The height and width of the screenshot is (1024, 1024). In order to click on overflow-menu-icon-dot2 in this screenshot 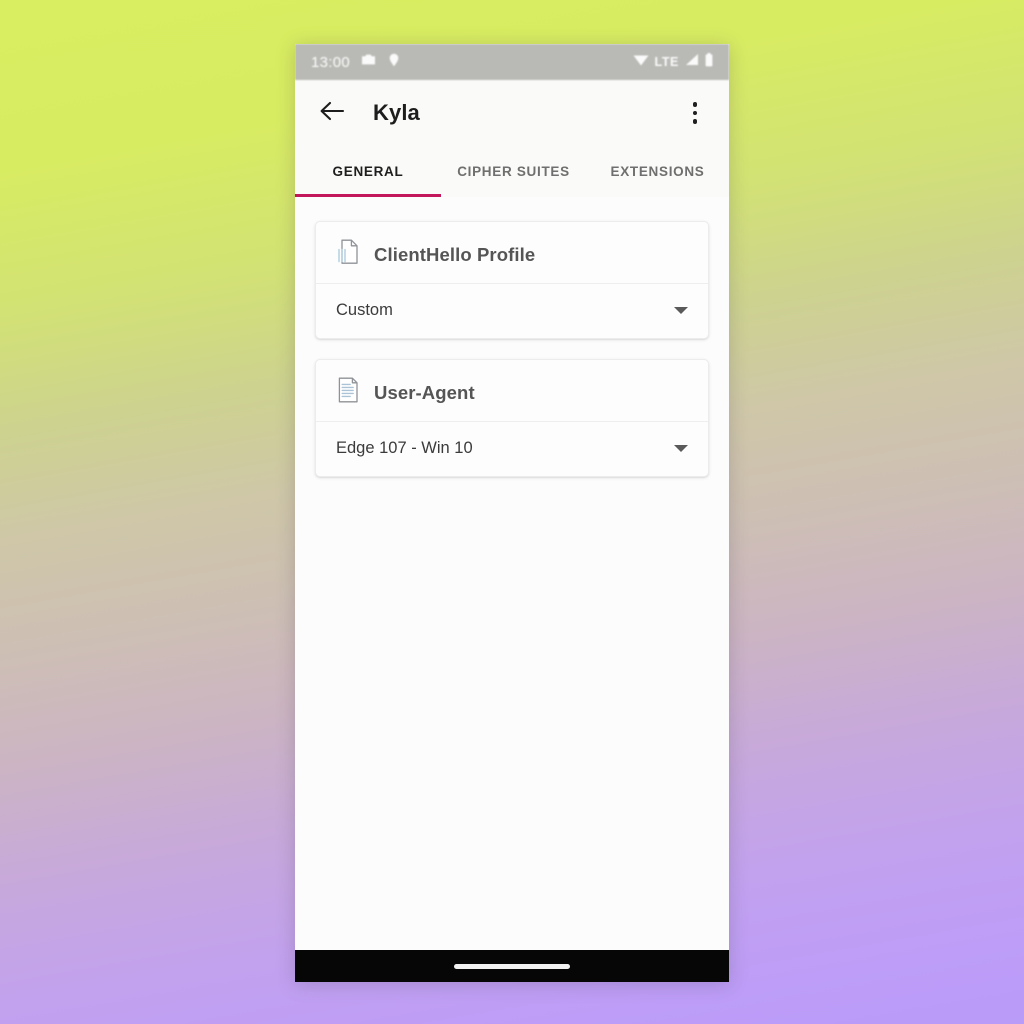, I will do `click(695, 113)`.